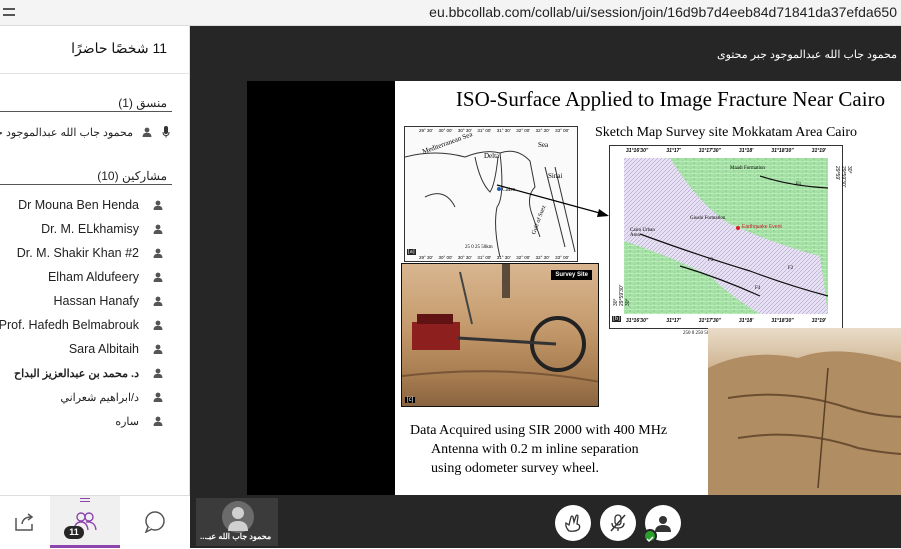 This screenshot has height=549, width=901. Describe the element at coordinates (555, 176) in the screenshot. I see `map-a-sinai-label: Sinai` at that location.